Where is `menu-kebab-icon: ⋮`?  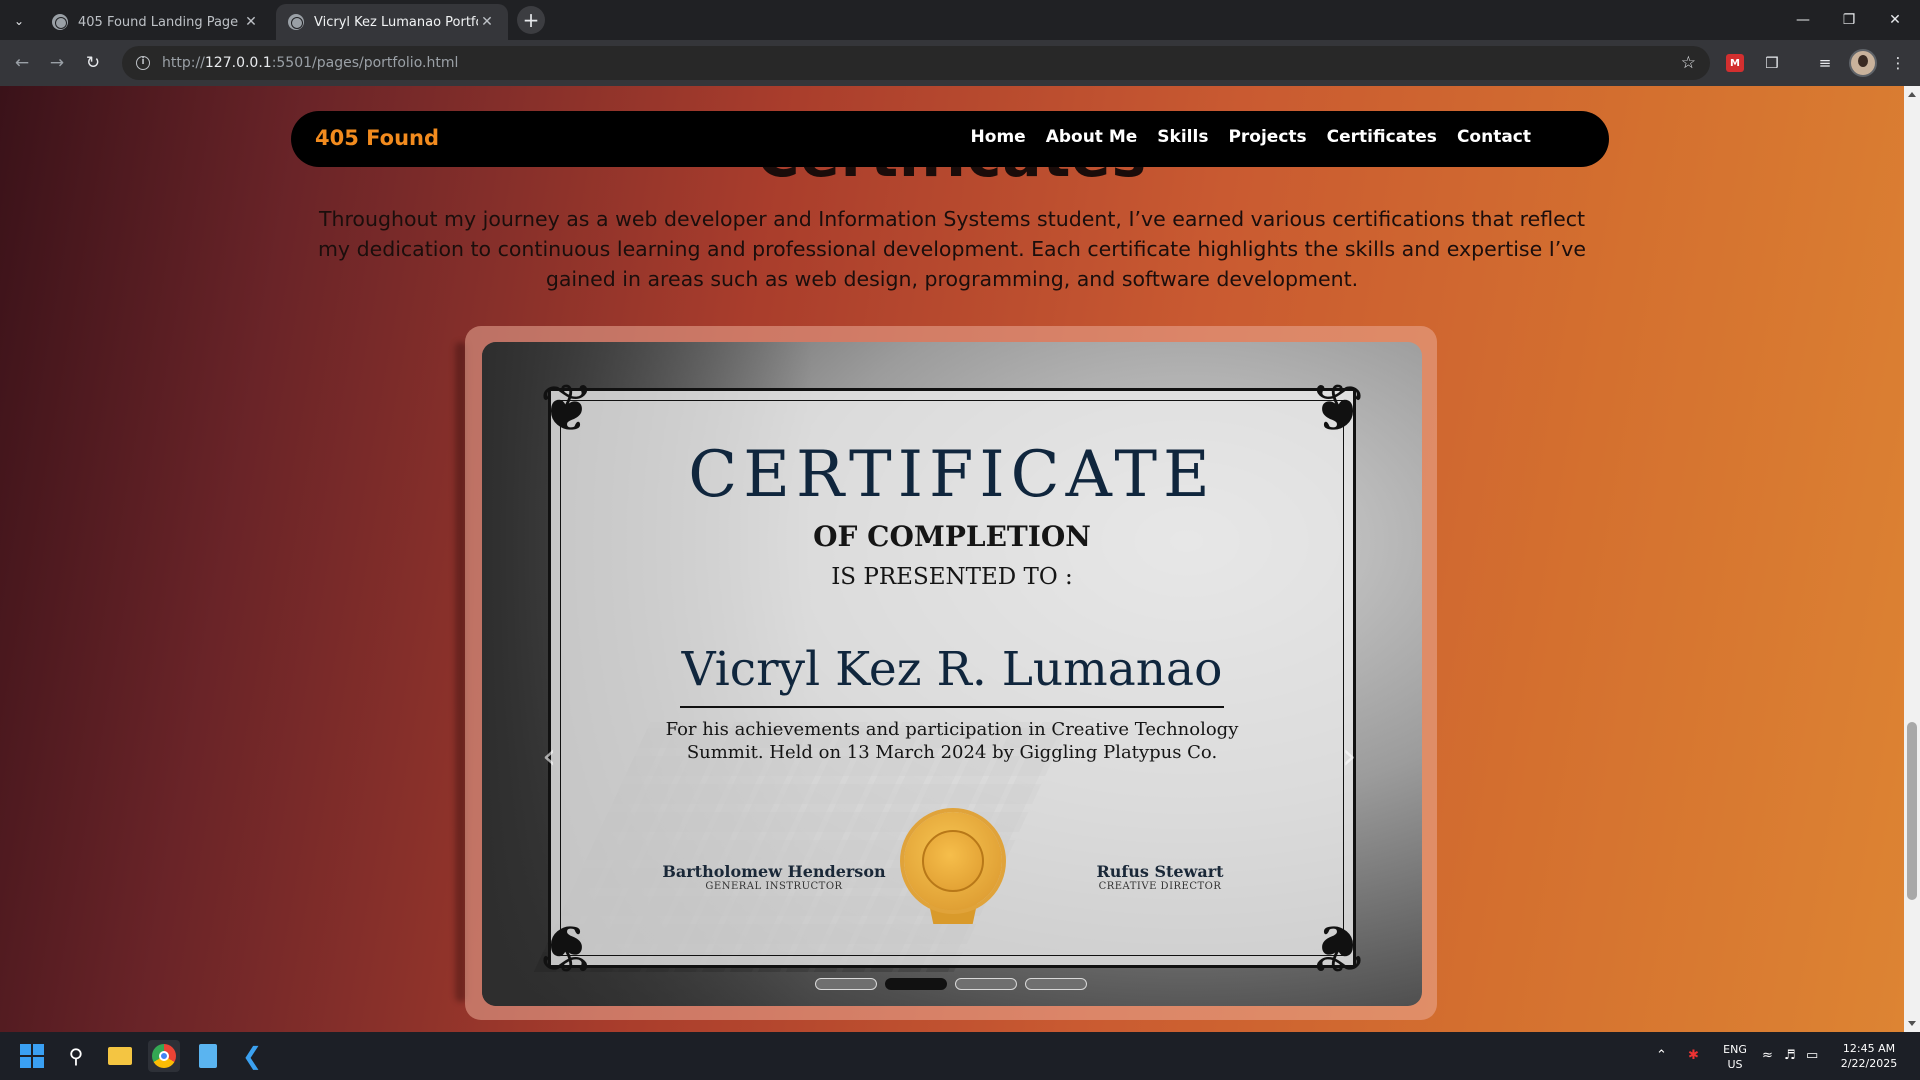
menu-kebab-icon: ⋮ is located at coordinates (1898, 63).